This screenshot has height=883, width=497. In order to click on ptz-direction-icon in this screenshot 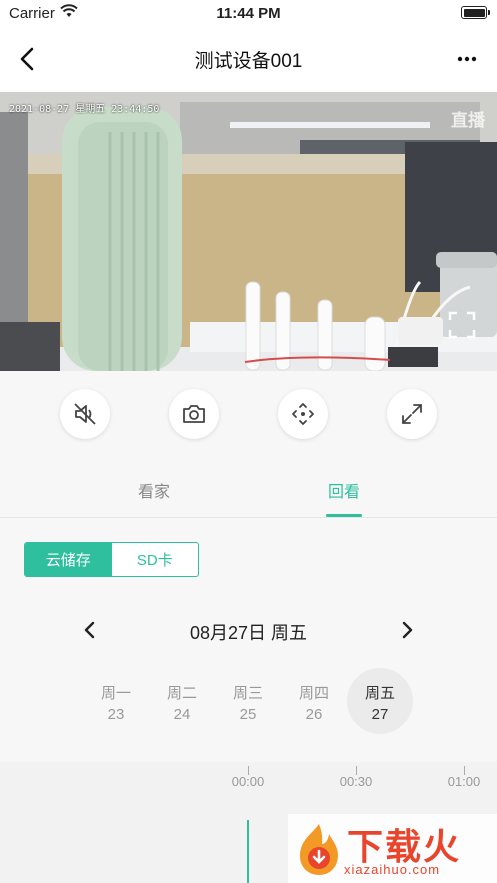, I will do `click(303, 414)`.